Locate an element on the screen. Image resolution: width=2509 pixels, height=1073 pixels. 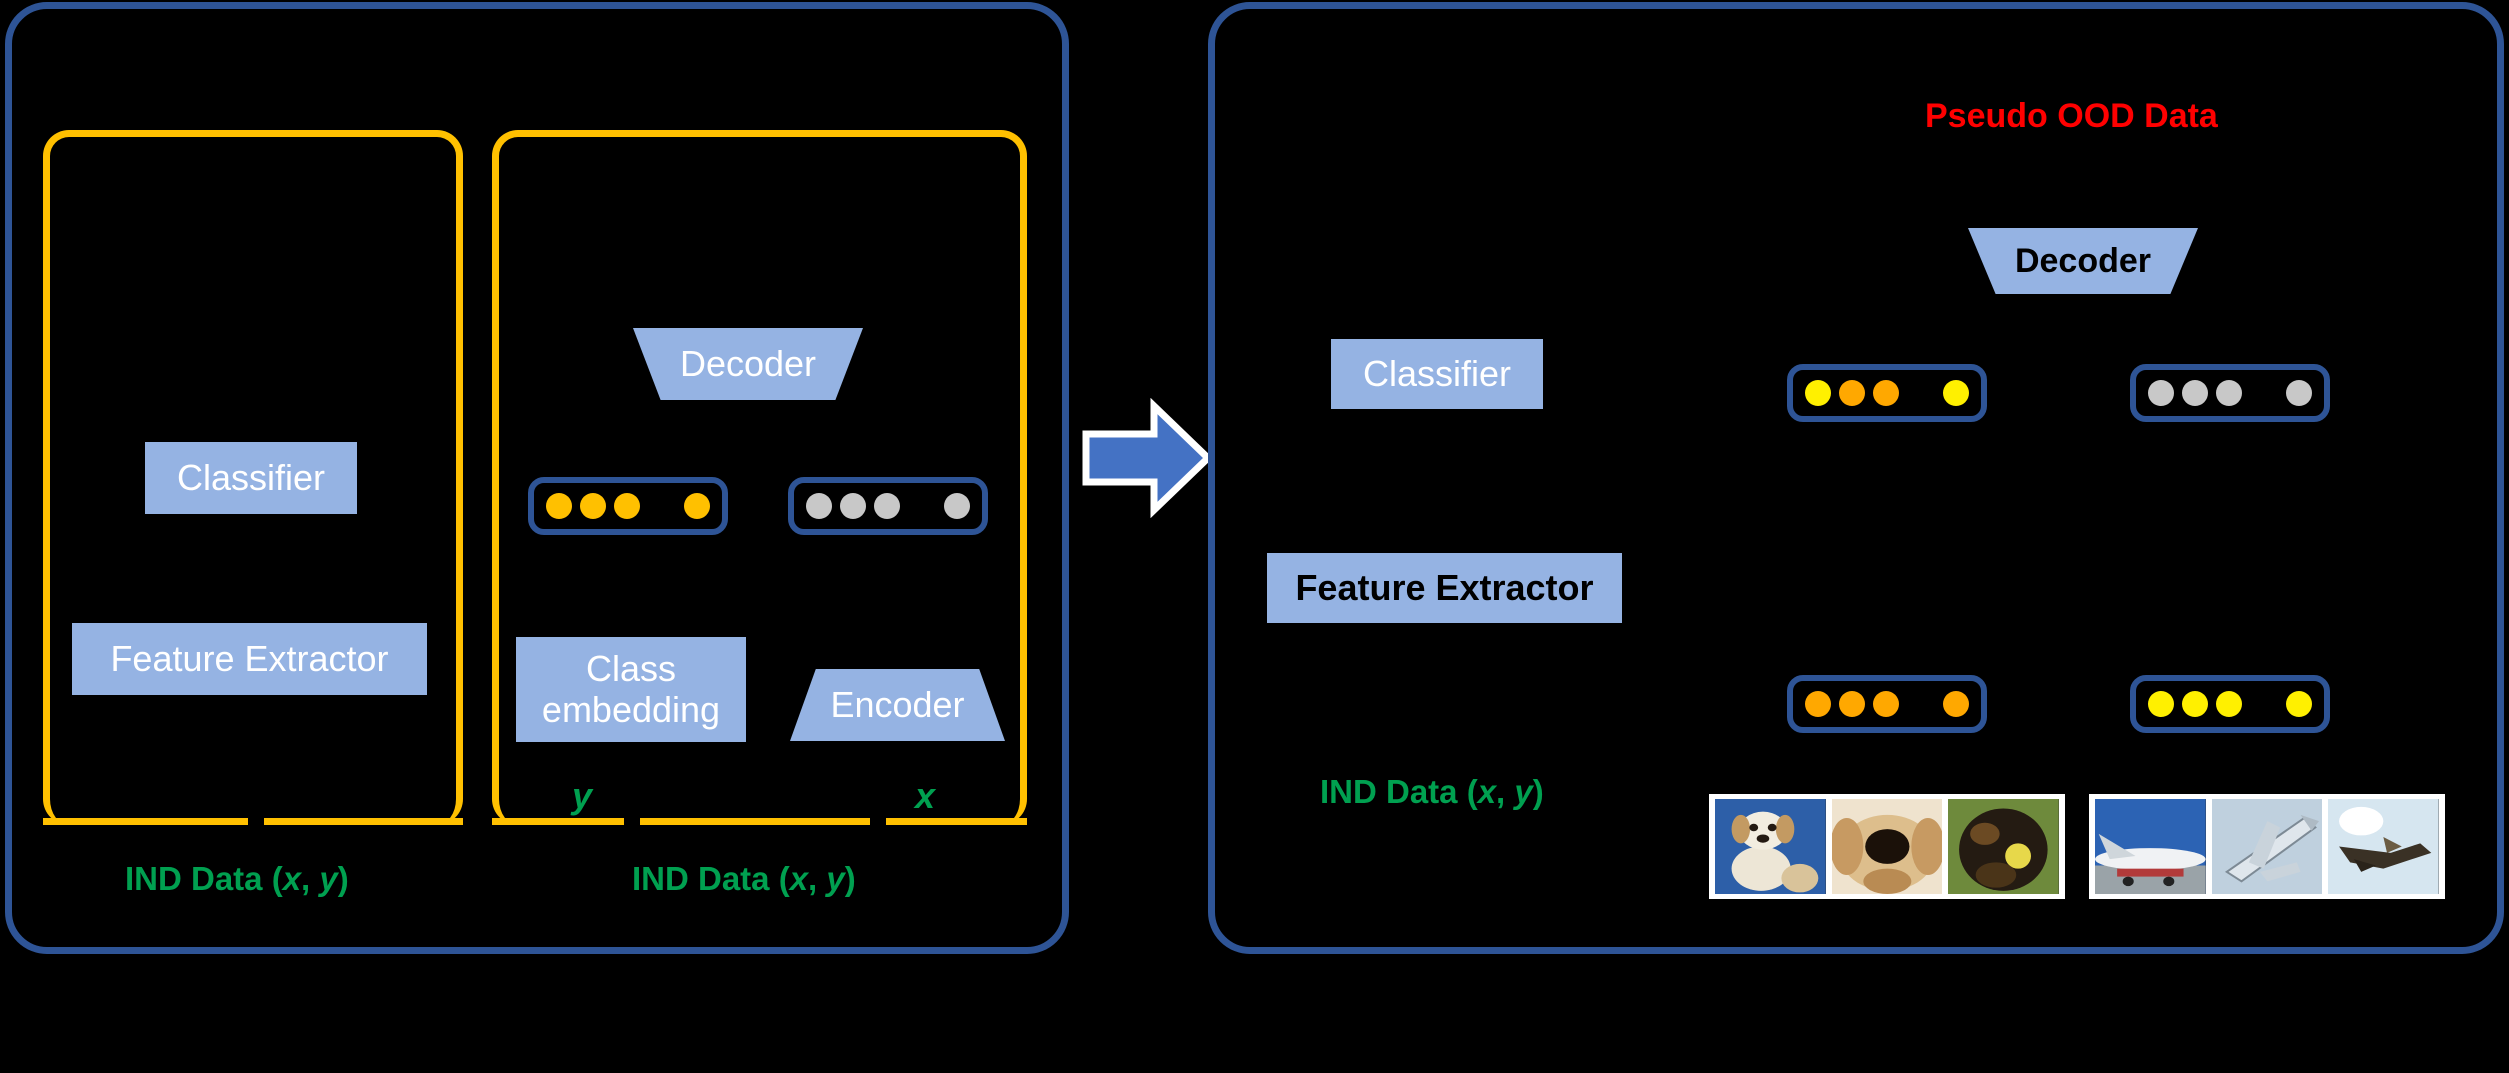
latent-vector-gray is located at coordinates (888, 506).